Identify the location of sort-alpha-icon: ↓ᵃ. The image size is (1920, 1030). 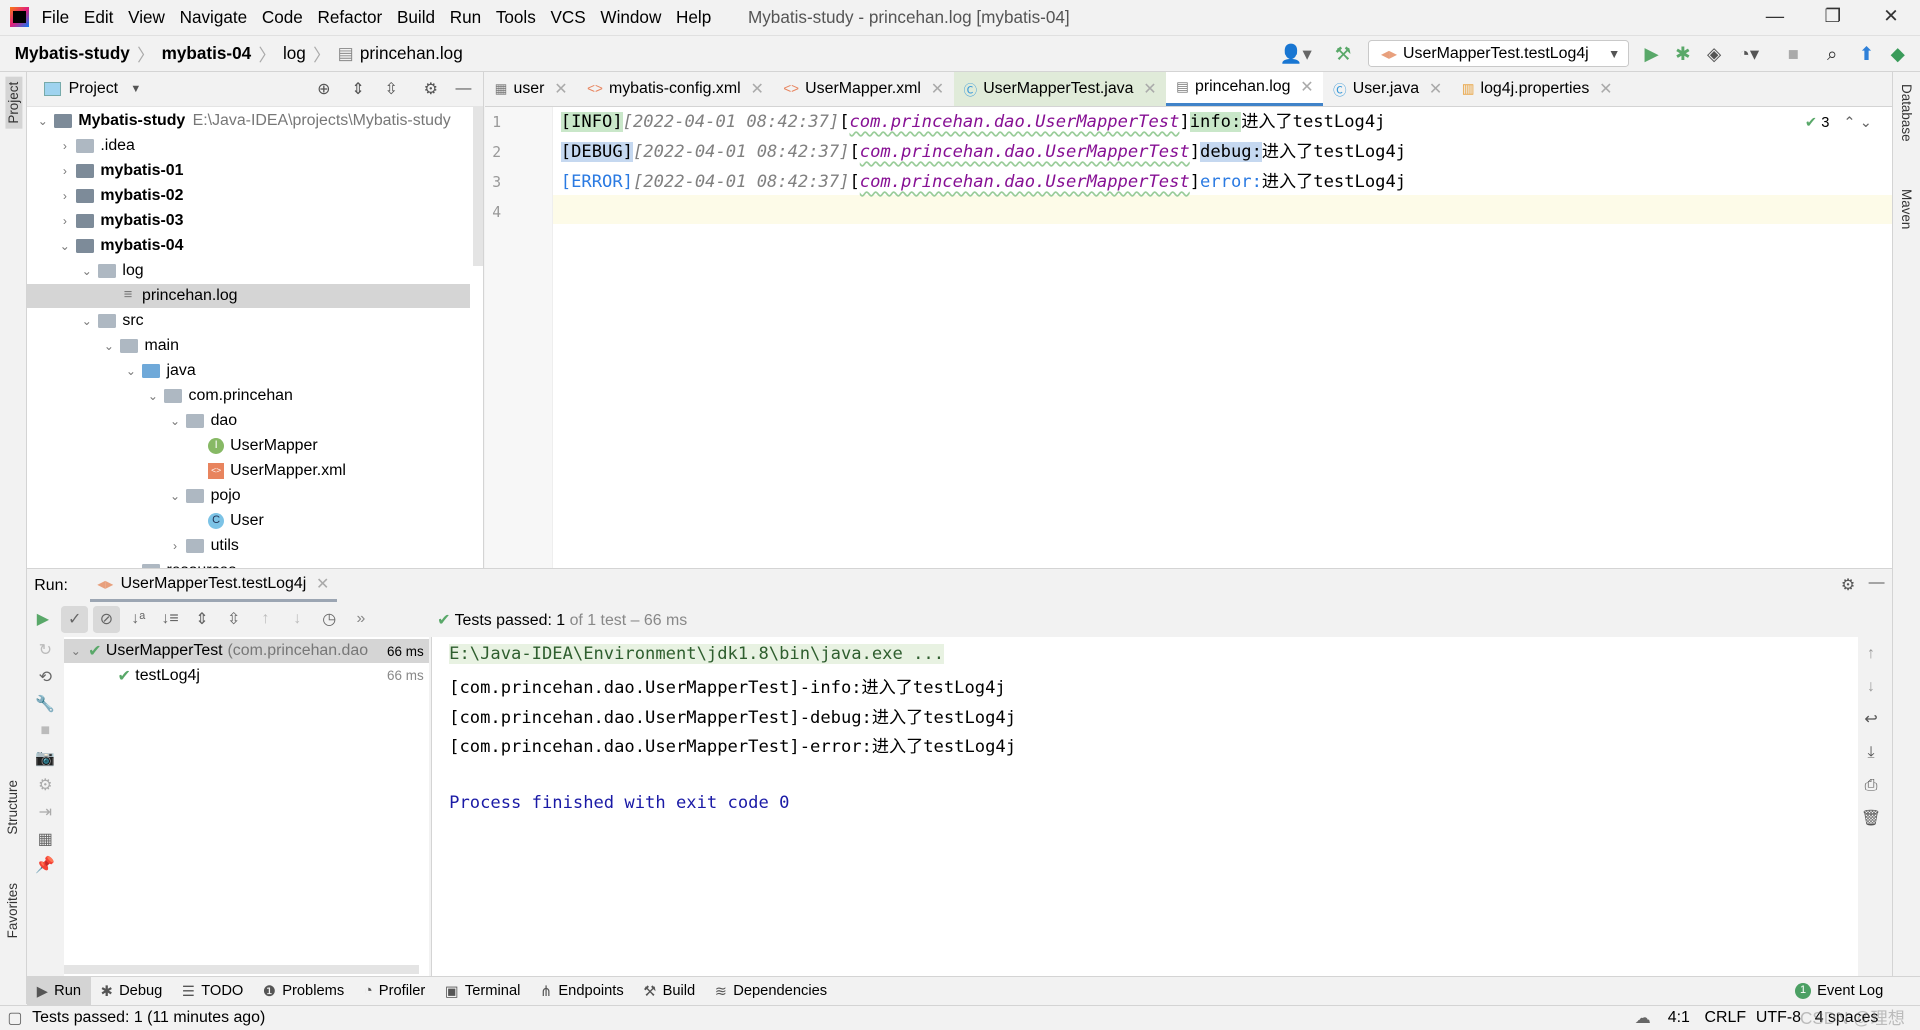
(138, 619).